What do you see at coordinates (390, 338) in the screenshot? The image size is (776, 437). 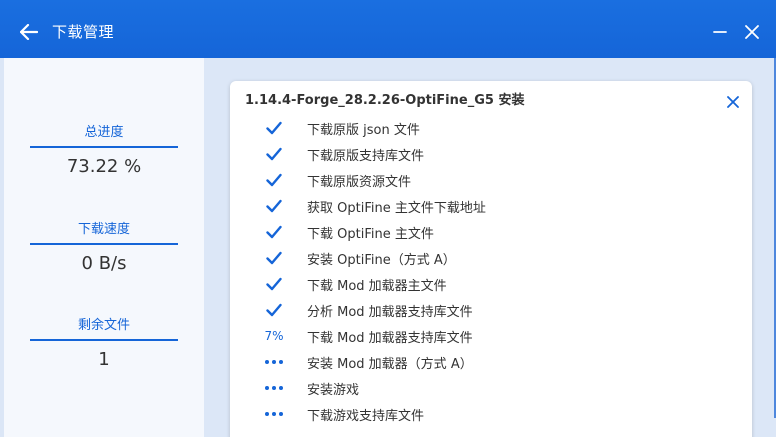 I see `task-name: 下载 Mod 加载器支持库文件` at bounding box center [390, 338].